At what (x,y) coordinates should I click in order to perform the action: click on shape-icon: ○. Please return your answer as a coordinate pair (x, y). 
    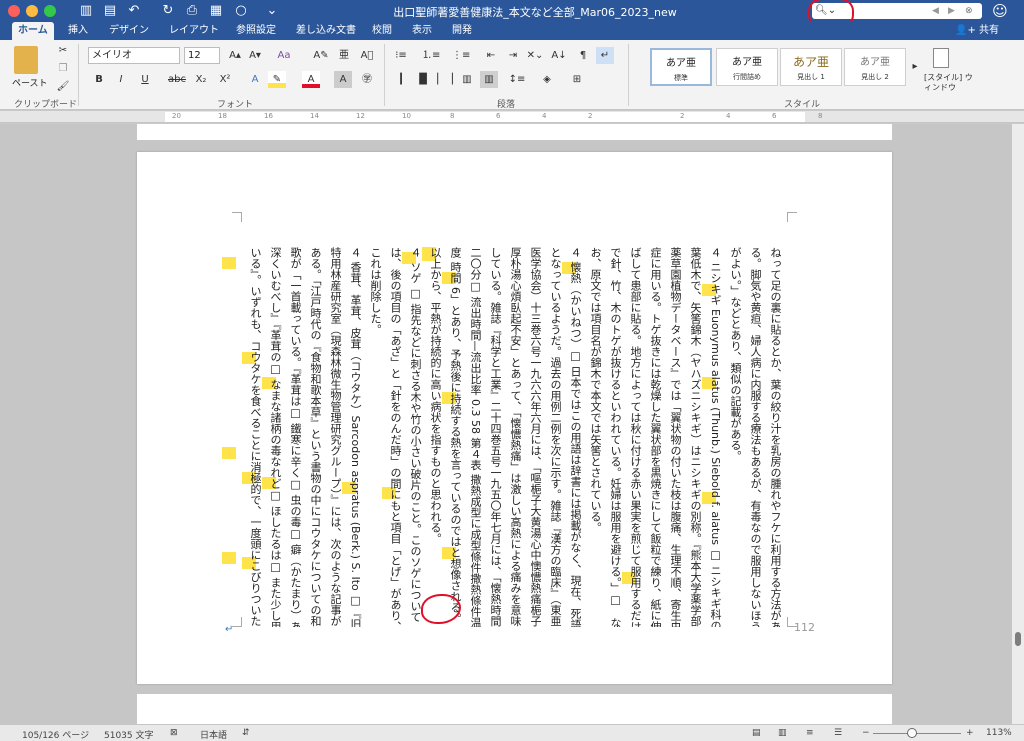
    Looking at the image, I should click on (241, 11).